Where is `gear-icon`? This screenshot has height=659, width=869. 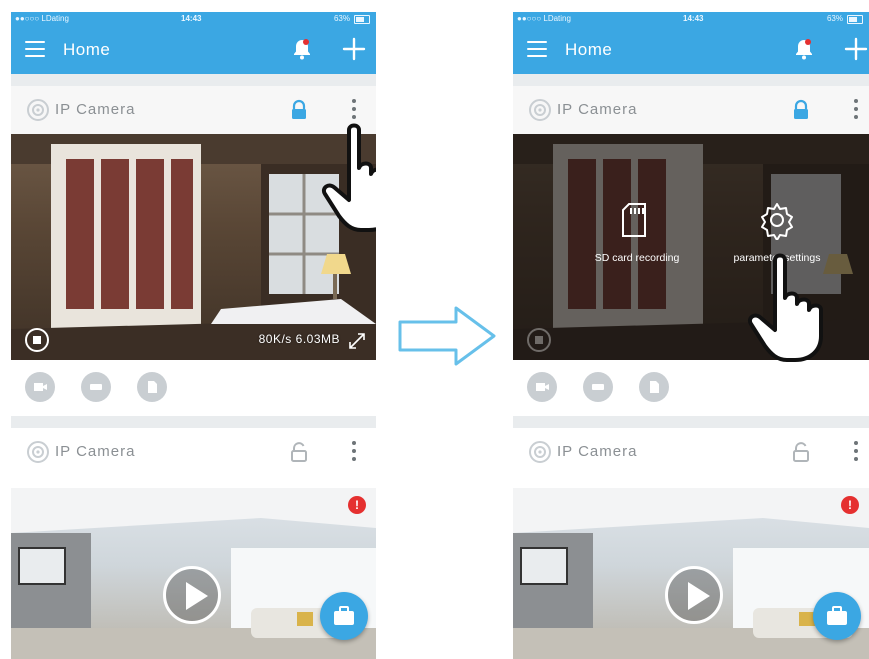
gear-icon is located at coordinates (777, 221).